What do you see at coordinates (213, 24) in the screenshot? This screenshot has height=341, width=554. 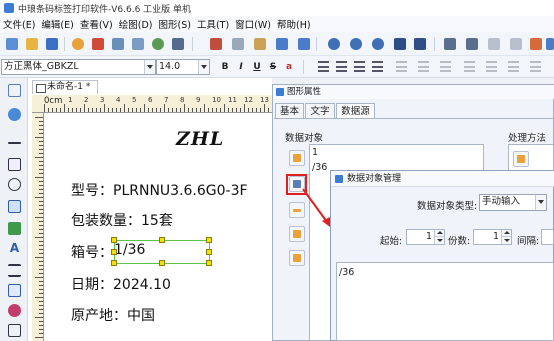 I see `menu-tools: 工具(T)` at bounding box center [213, 24].